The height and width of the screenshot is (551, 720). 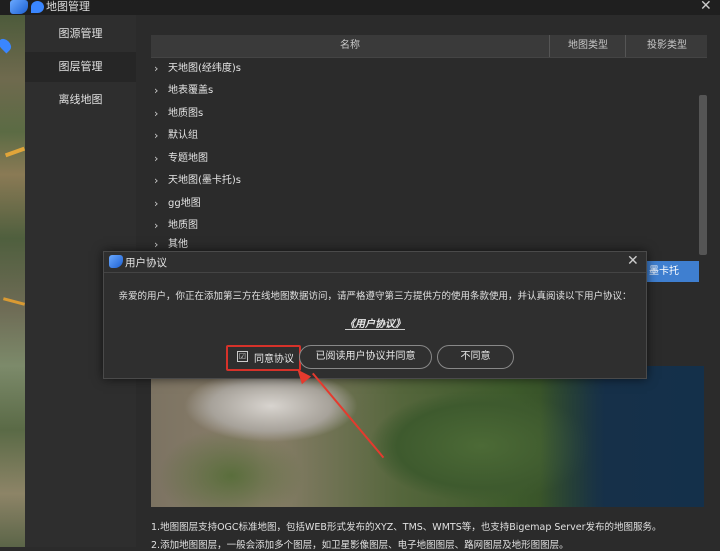 I want to click on sidebar-item-source-management: 图源管理, so click(x=80, y=34).